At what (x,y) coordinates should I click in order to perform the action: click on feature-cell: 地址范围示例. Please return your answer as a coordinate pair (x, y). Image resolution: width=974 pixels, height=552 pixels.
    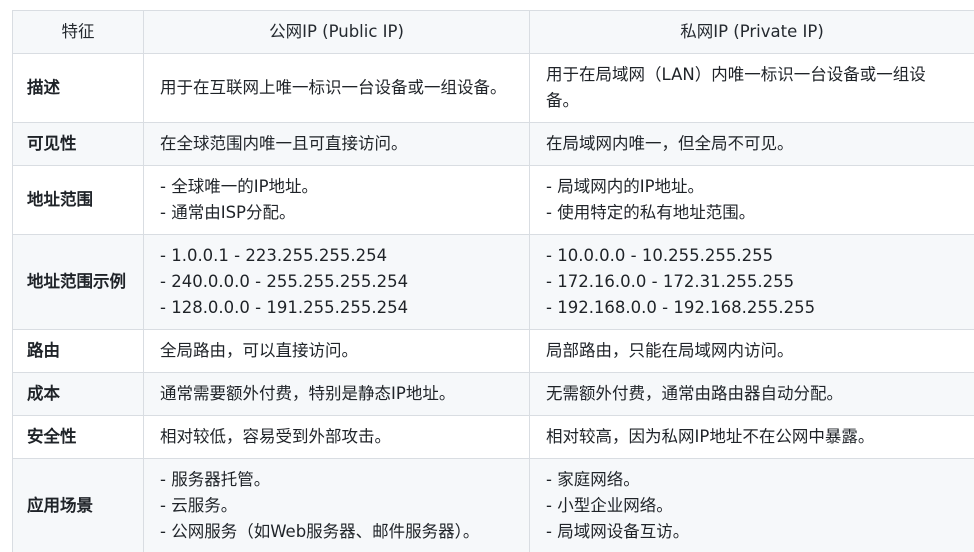
    Looking at the image, I should click on (78, 282).